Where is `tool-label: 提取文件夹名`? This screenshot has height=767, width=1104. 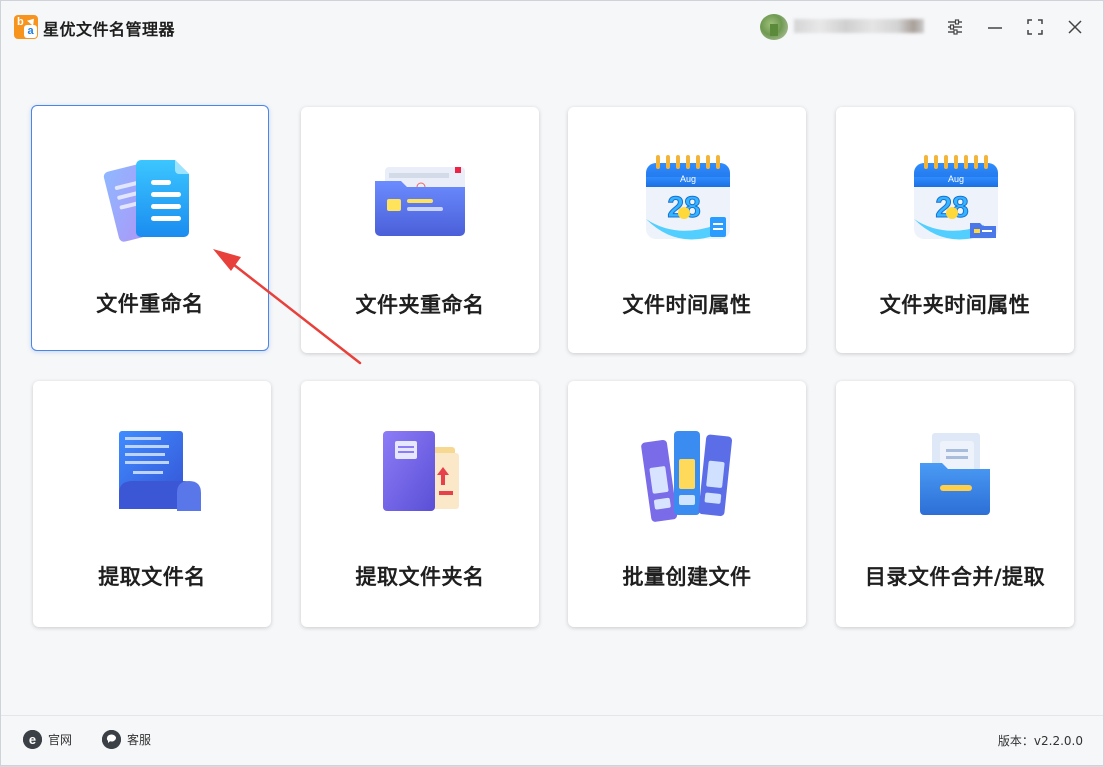
tool-label: 提取文件夹名 is located at coordinates (420, 577).